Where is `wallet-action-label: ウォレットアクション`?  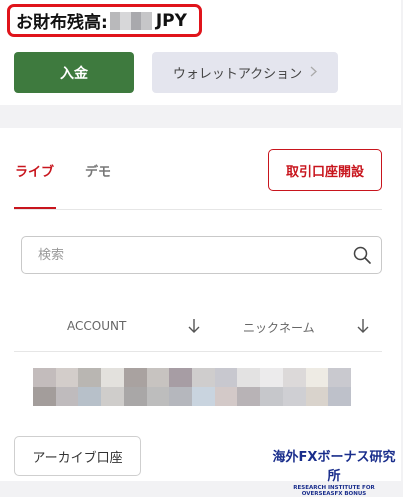 wallet-action-label: ウォレットアクション is located at coordinates (237, 74).